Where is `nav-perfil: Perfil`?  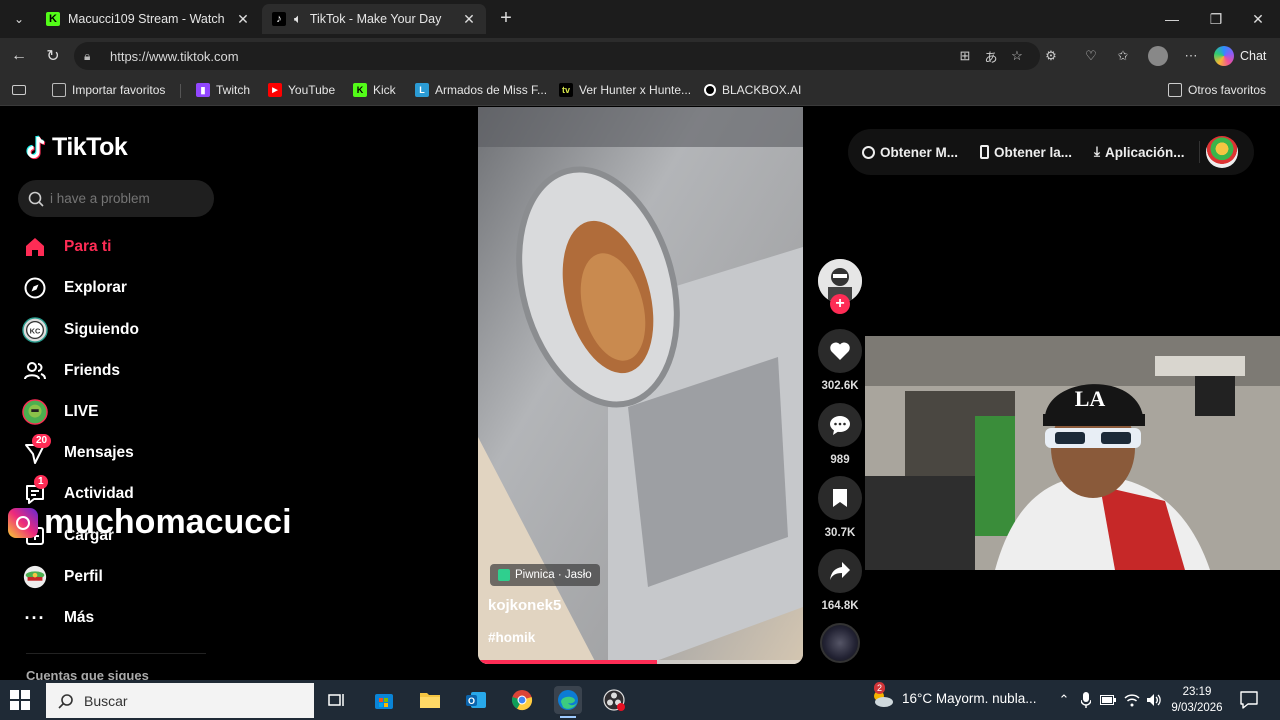
nav-perfil: Perfil is located at coordinates (62, 577).